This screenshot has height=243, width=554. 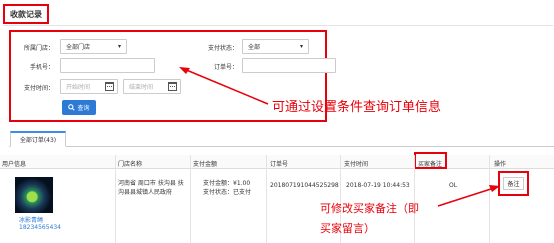 What do you see at coordinates (227, 183) in the screenshot?
I see `amount-line1: 支付金额：¥1.00` at bounding box center [227, 183].